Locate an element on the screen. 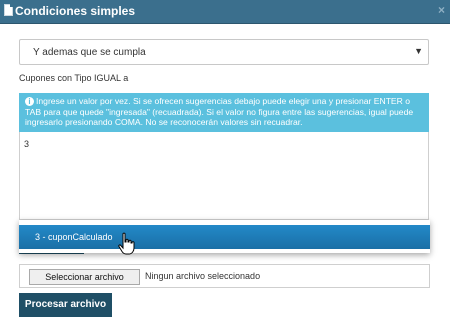 Image resolution: width=450 pixels, height=334 pixels. chevron-down-icon: ▼ is located at coordinates (418, 51).